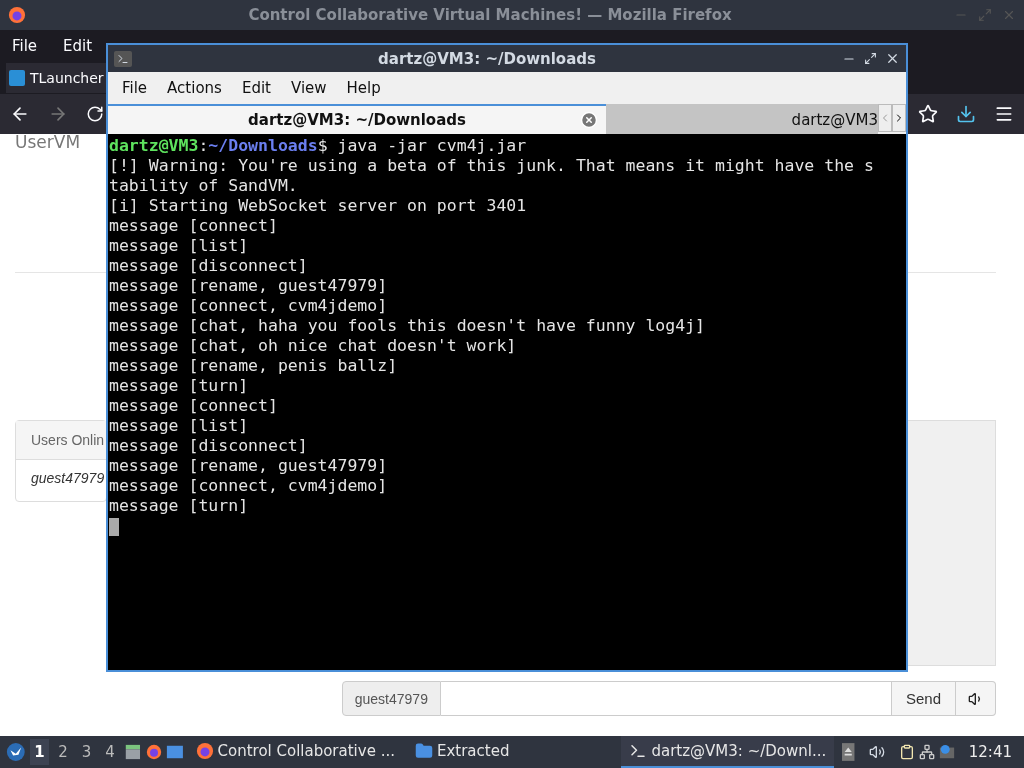 This screenshot has width=1024, height=768. What do you see at coordinates (487, 58) in the screenshot?
I see `window-title: dartz@VM3: ~/Downloads` at bounding box center [487, 58].